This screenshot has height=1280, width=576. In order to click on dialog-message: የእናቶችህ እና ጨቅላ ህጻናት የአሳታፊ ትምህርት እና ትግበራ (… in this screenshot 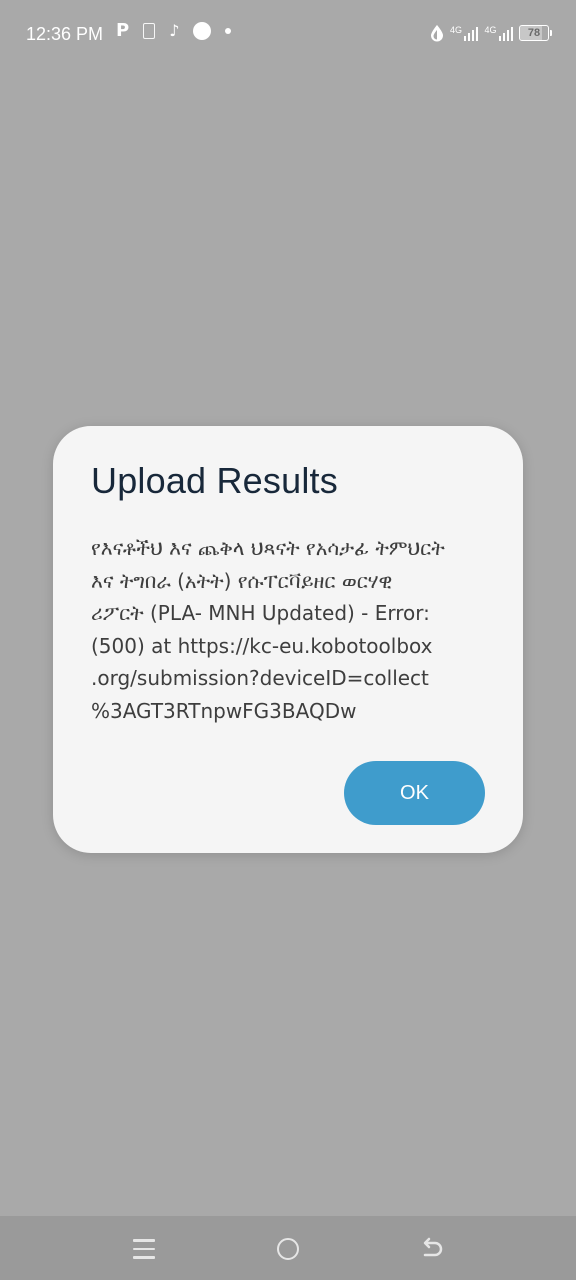, I will do `click(268, 629)`.